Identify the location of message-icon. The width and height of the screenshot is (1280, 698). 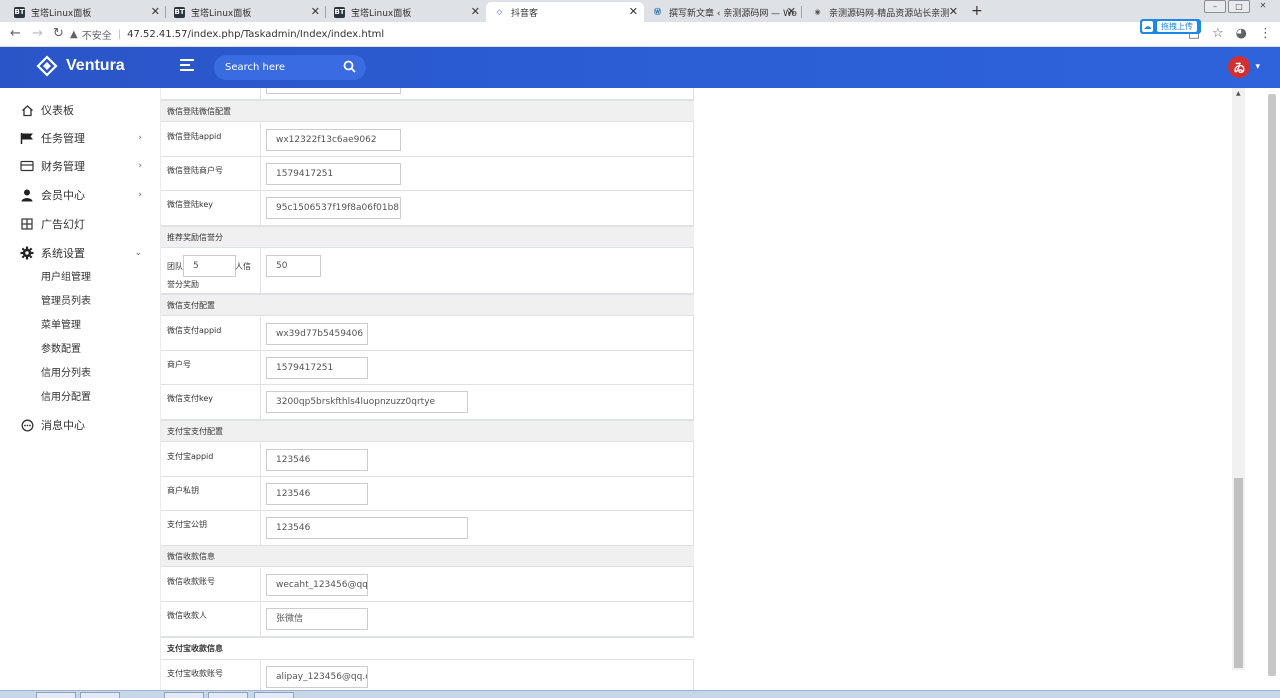
(27, 425).